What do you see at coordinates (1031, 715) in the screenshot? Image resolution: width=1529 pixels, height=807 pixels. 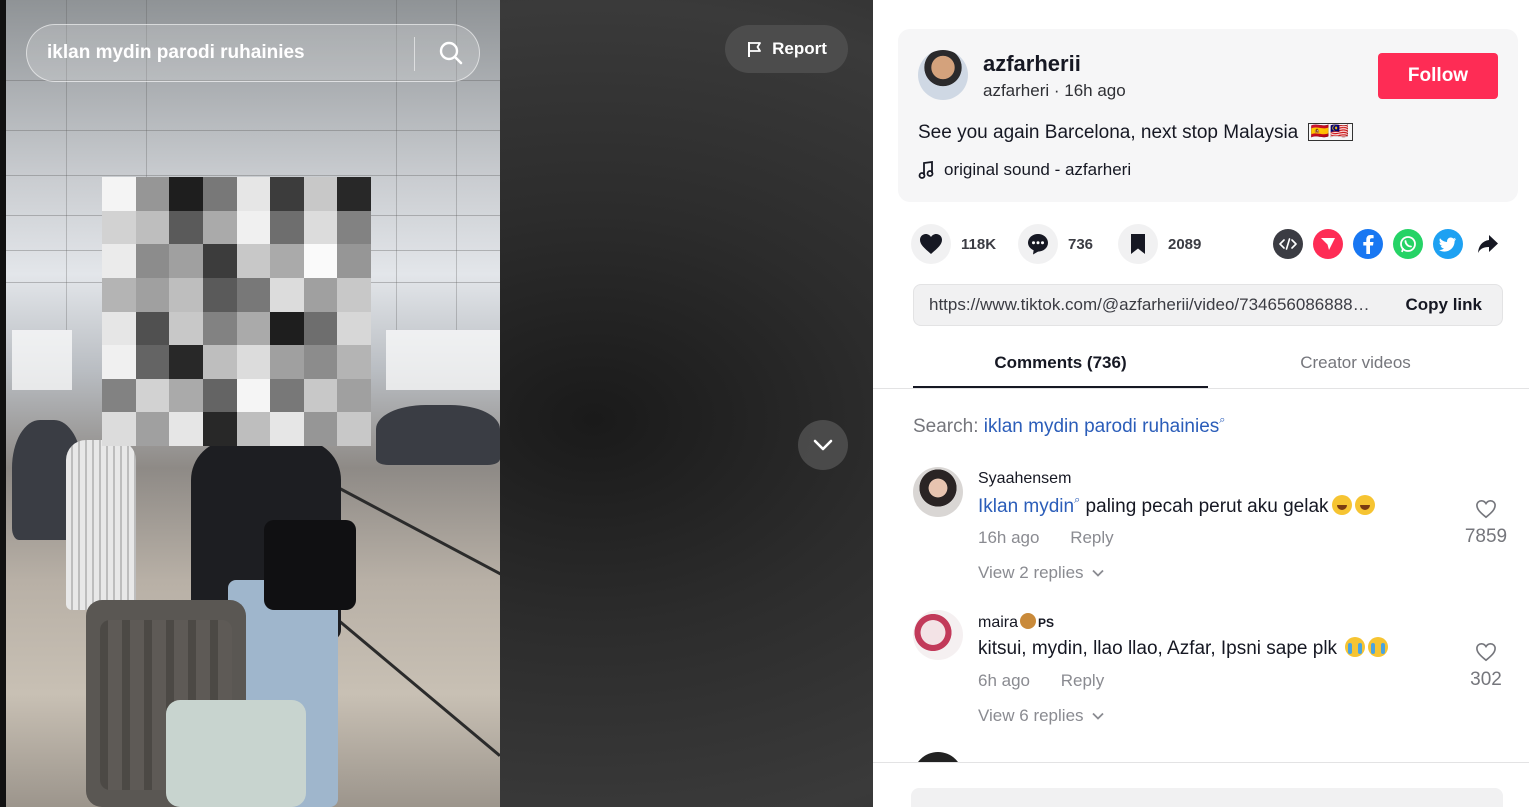 I see `view-replies-label: View 6 replies` at bounding box center [1031, 715].